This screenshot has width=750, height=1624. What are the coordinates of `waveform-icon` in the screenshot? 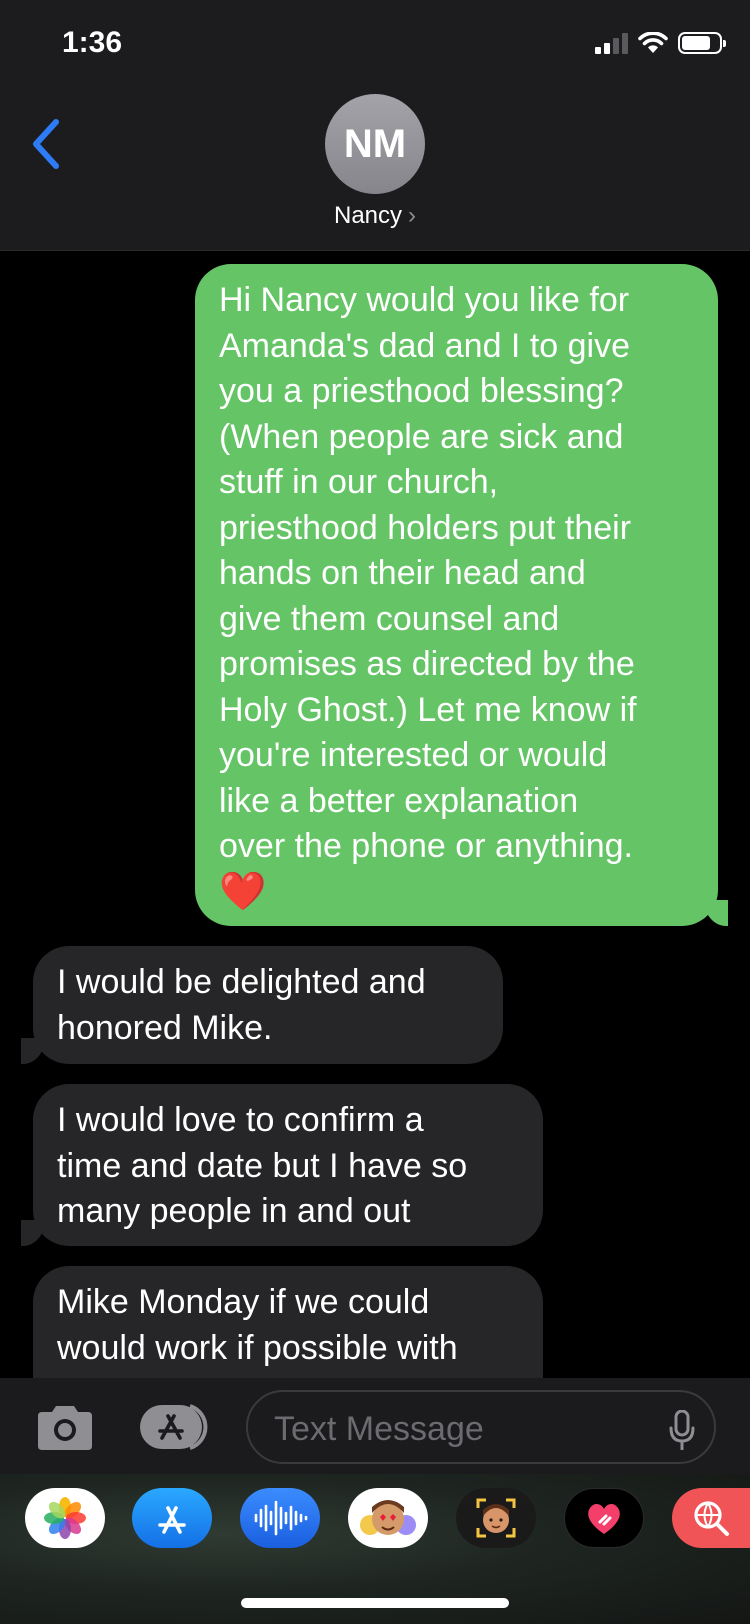 It's located at (281, 1518).